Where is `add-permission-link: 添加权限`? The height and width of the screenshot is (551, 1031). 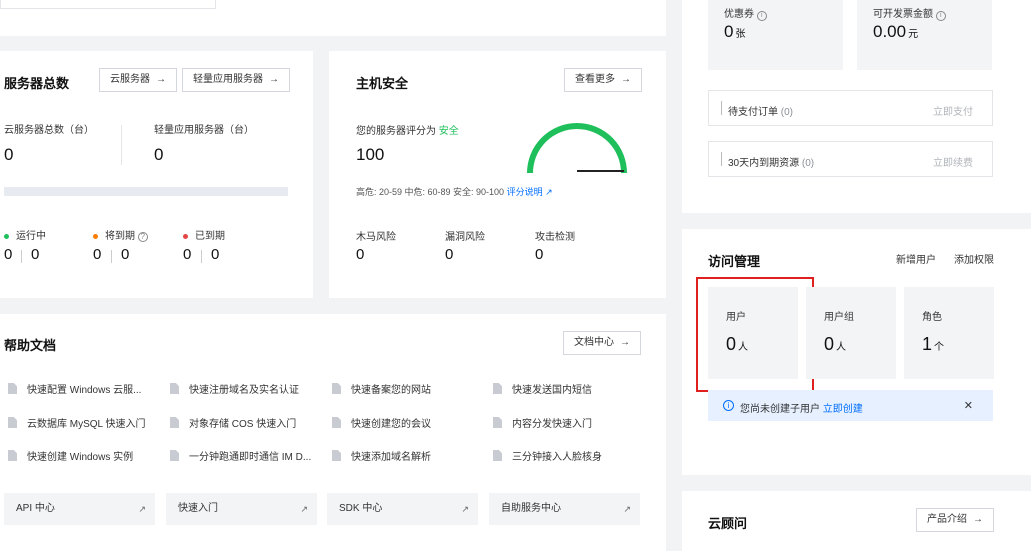 add-permission-link: 添加权限 is located at coordinates (974, 258).